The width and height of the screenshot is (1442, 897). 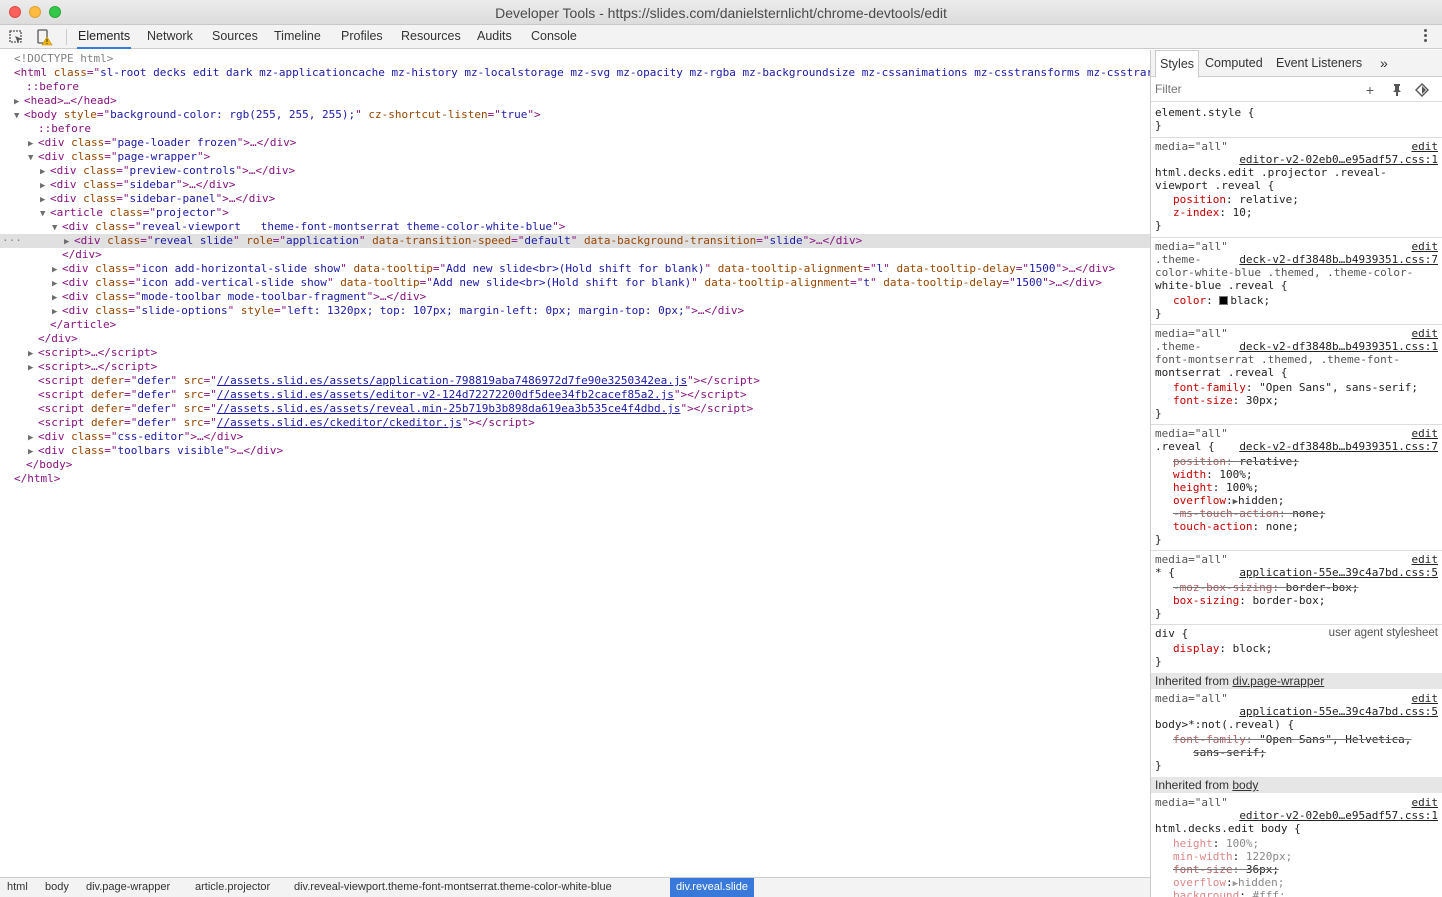 What do you see at coordinates (1319, 63) in the screenshot?
I see `tab-event-listeners: Event Listeners` at bounding box center [1319, 63].